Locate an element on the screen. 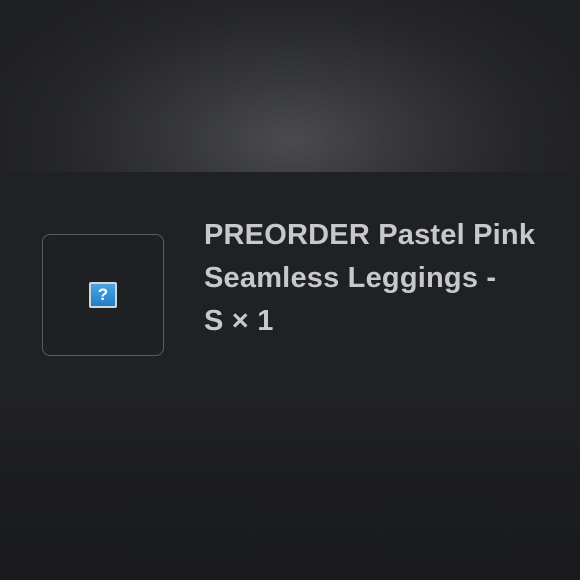  product-thumbnail: ? is located at coordinates (103, 295).